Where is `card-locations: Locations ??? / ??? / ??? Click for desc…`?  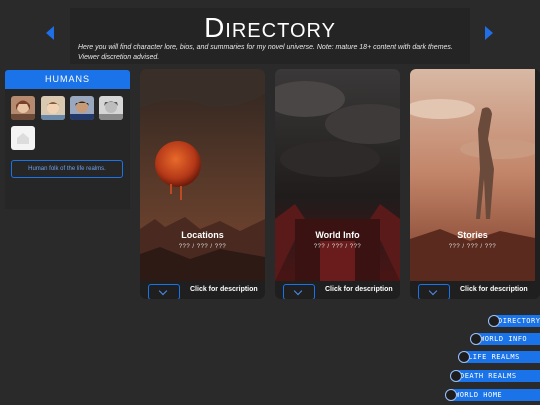
card-locations: Locations ??? / ??? / ??? Click for desc… is located at coordinates (202, 184).